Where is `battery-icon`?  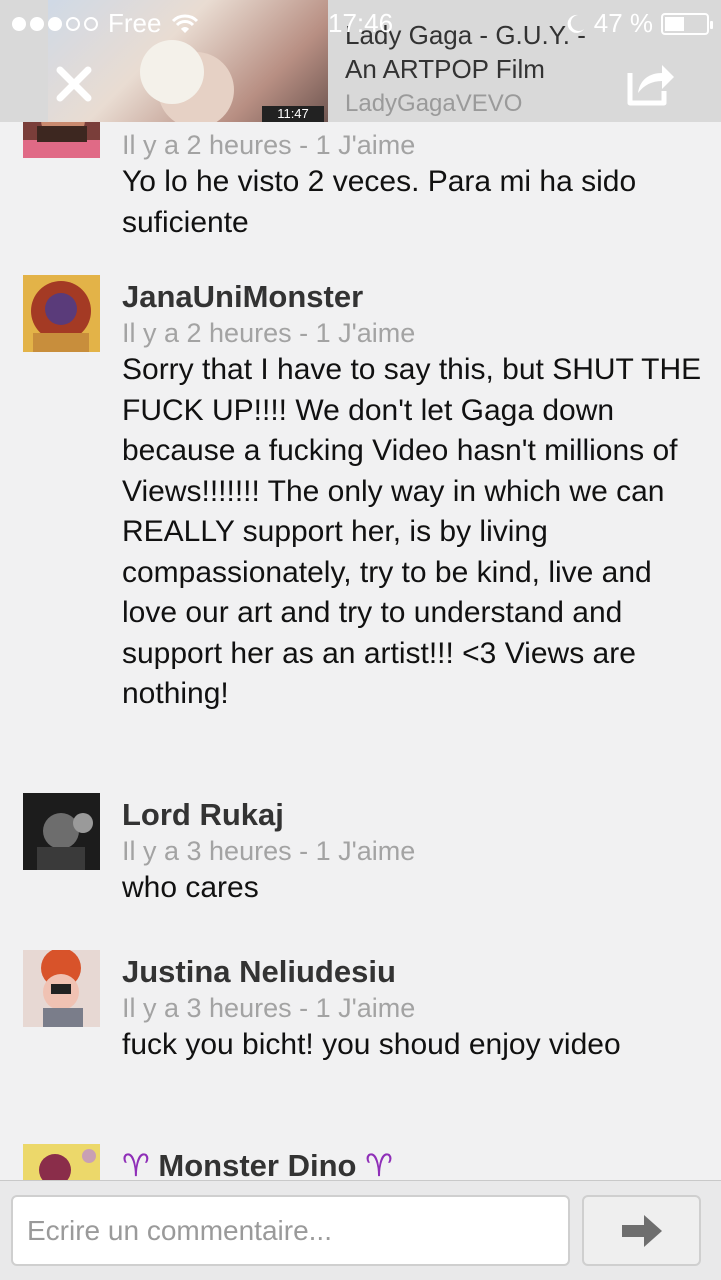
battery-icon is located at coordinates (687, 23).